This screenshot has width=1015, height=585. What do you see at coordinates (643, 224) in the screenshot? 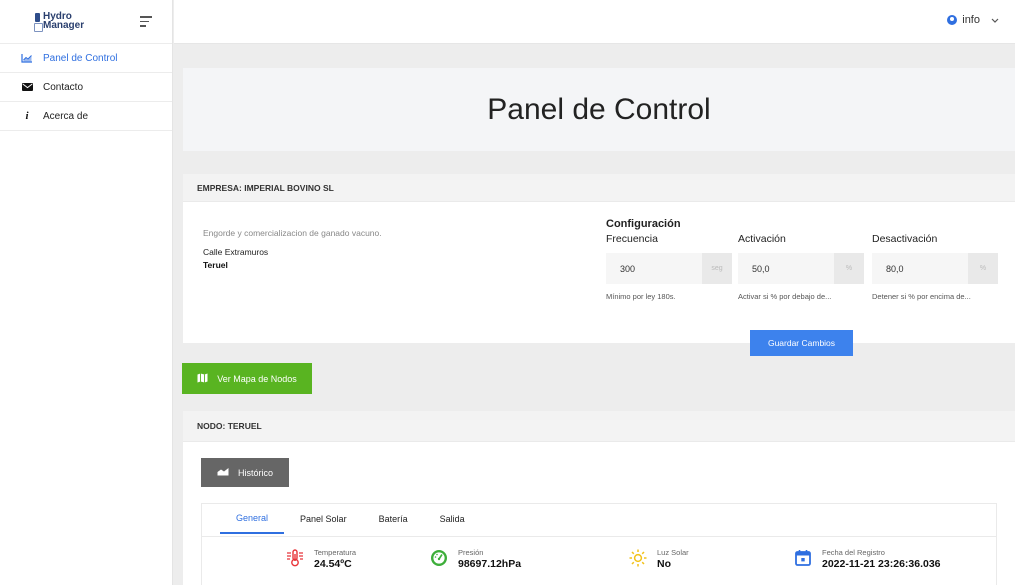
I see `config-title: Configuración` at bounding box center [643, 224].